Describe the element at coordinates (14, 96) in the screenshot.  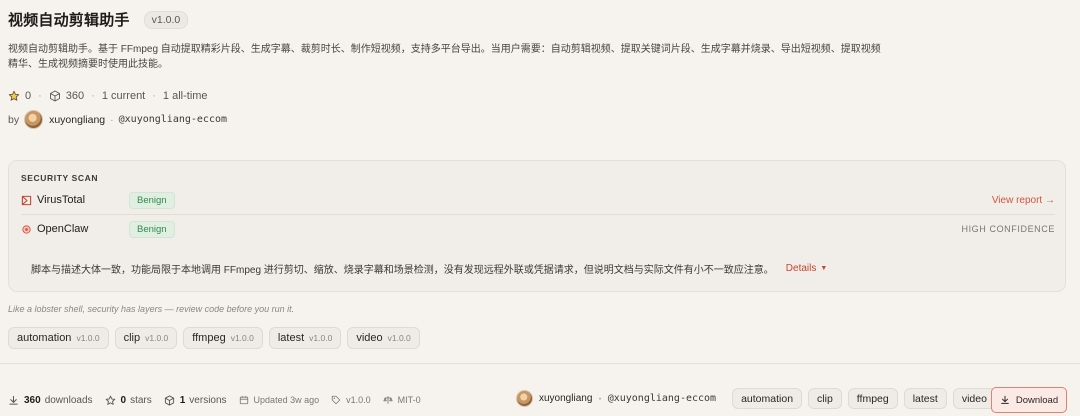
I see `star-icon` at that location.